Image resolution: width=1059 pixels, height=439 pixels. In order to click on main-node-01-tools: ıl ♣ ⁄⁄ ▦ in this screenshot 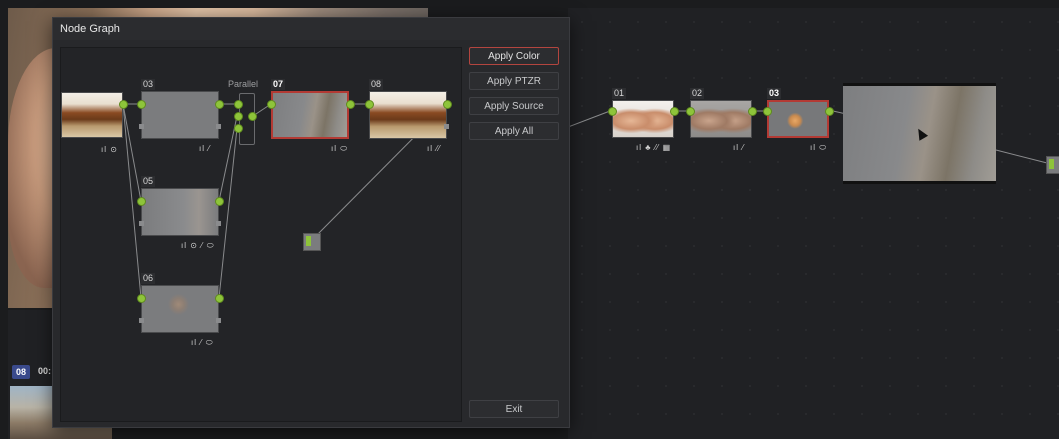, I will do `click(654, 147)`.